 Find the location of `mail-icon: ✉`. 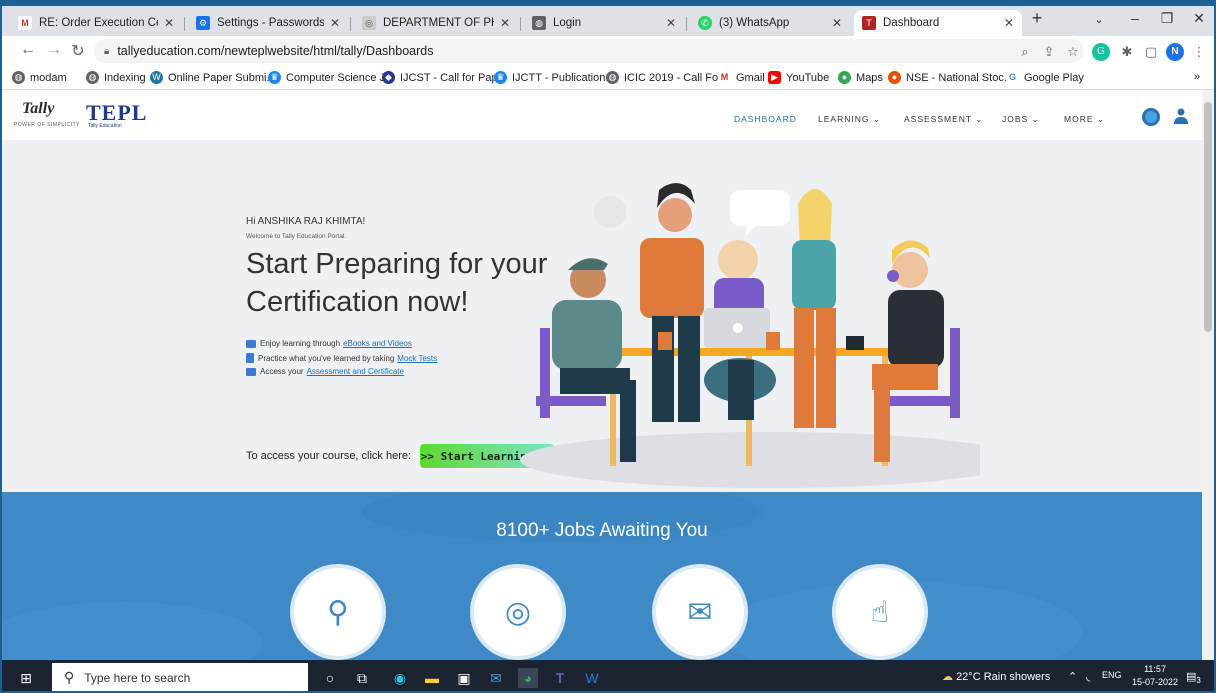

mail-icon: ✉ is located at coordinates (496, 678).